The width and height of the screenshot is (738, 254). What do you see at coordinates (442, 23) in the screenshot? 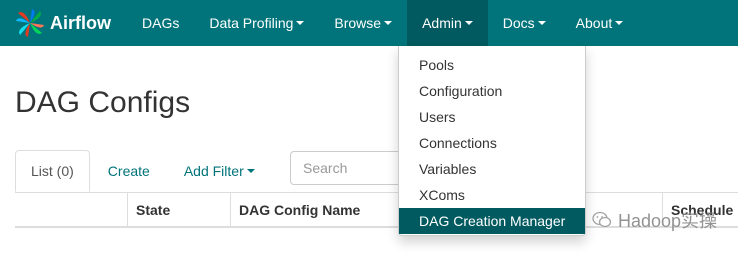
I see `nav-admin-label: Admin` at bounding box center [442, 23].